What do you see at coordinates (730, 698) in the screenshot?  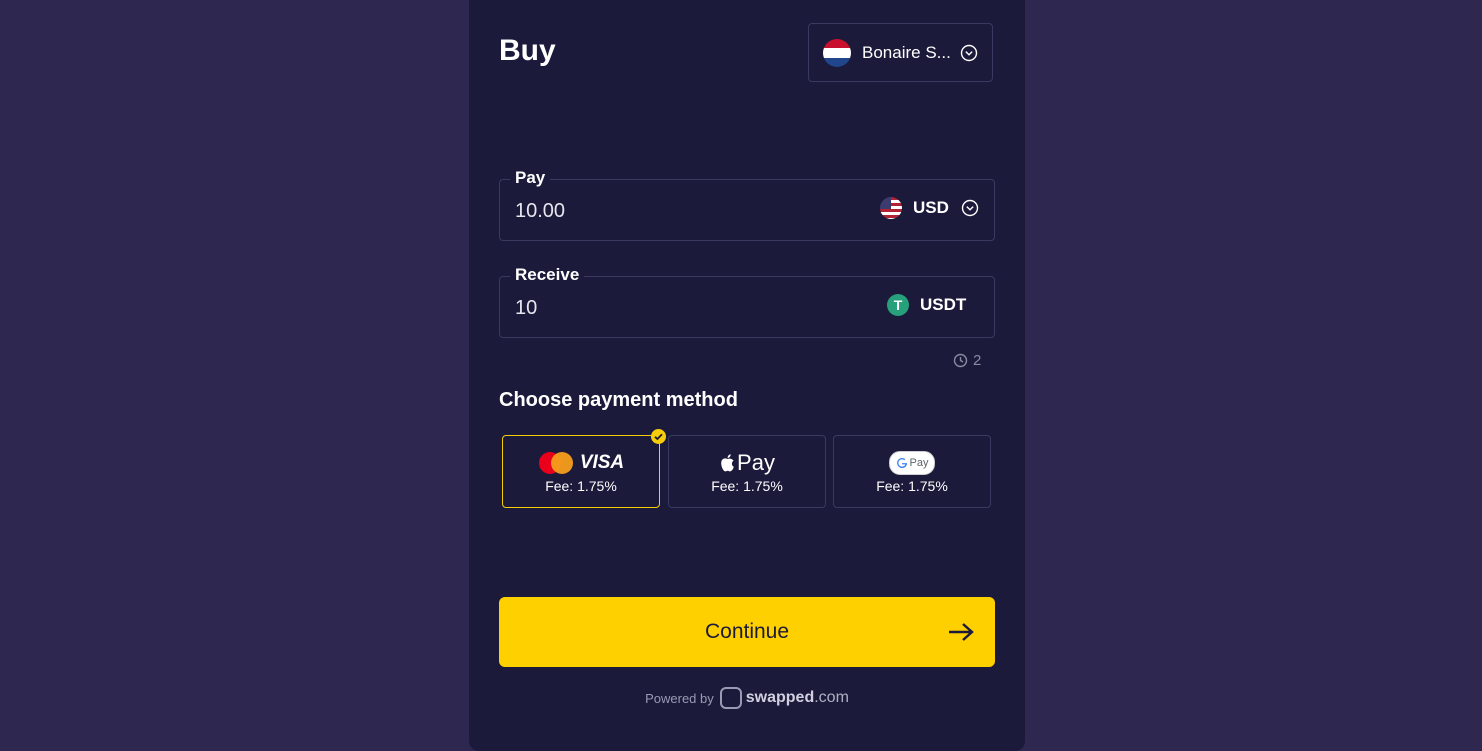 I see `swapped-logo-icon` at bounding box center [730, 698].